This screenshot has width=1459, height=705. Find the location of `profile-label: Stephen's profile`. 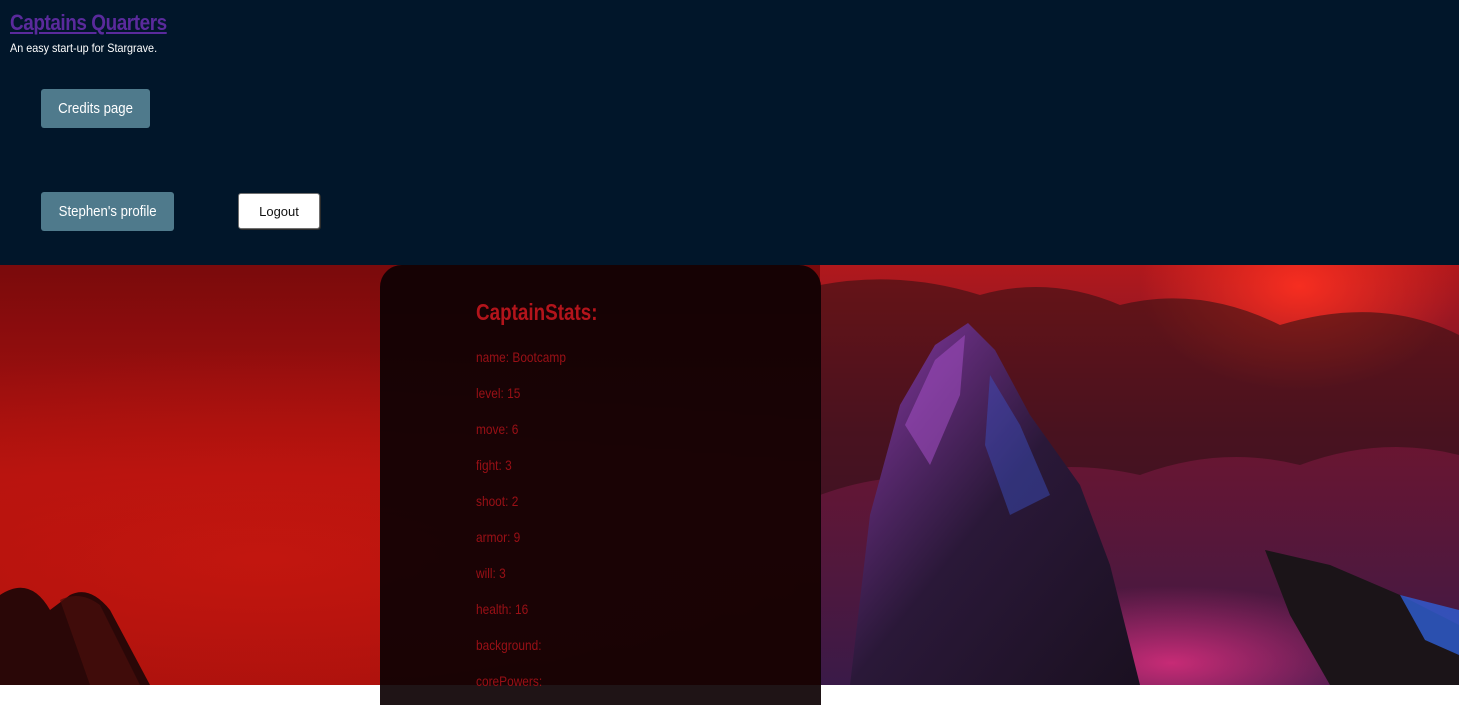

profile-label: Stephen's profile is located at coordinates (107, 211).